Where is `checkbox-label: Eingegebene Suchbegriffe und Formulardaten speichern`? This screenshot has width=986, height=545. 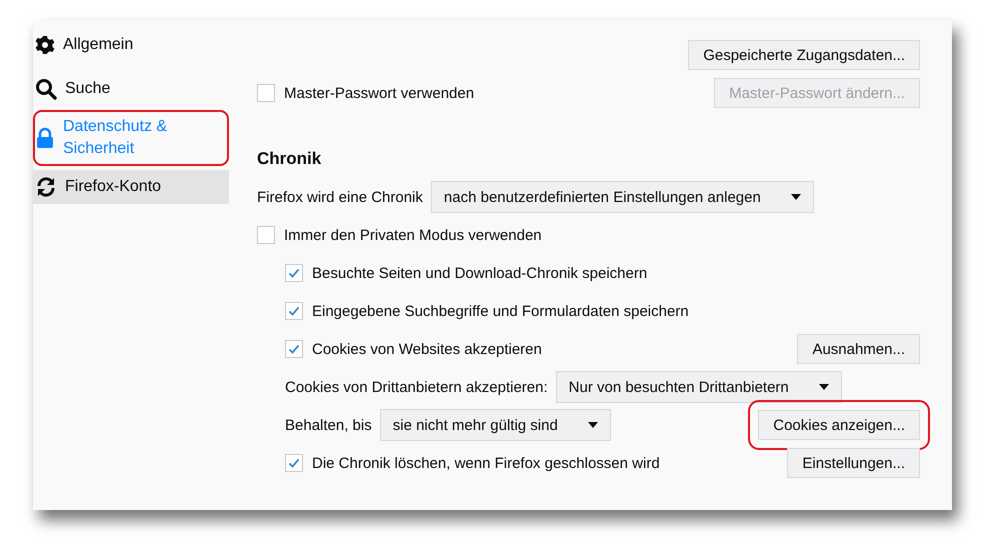
checkbox-label: Eingegebene Suchbegriffe und Formulardaten speichern is located at coordinates (500, 311).